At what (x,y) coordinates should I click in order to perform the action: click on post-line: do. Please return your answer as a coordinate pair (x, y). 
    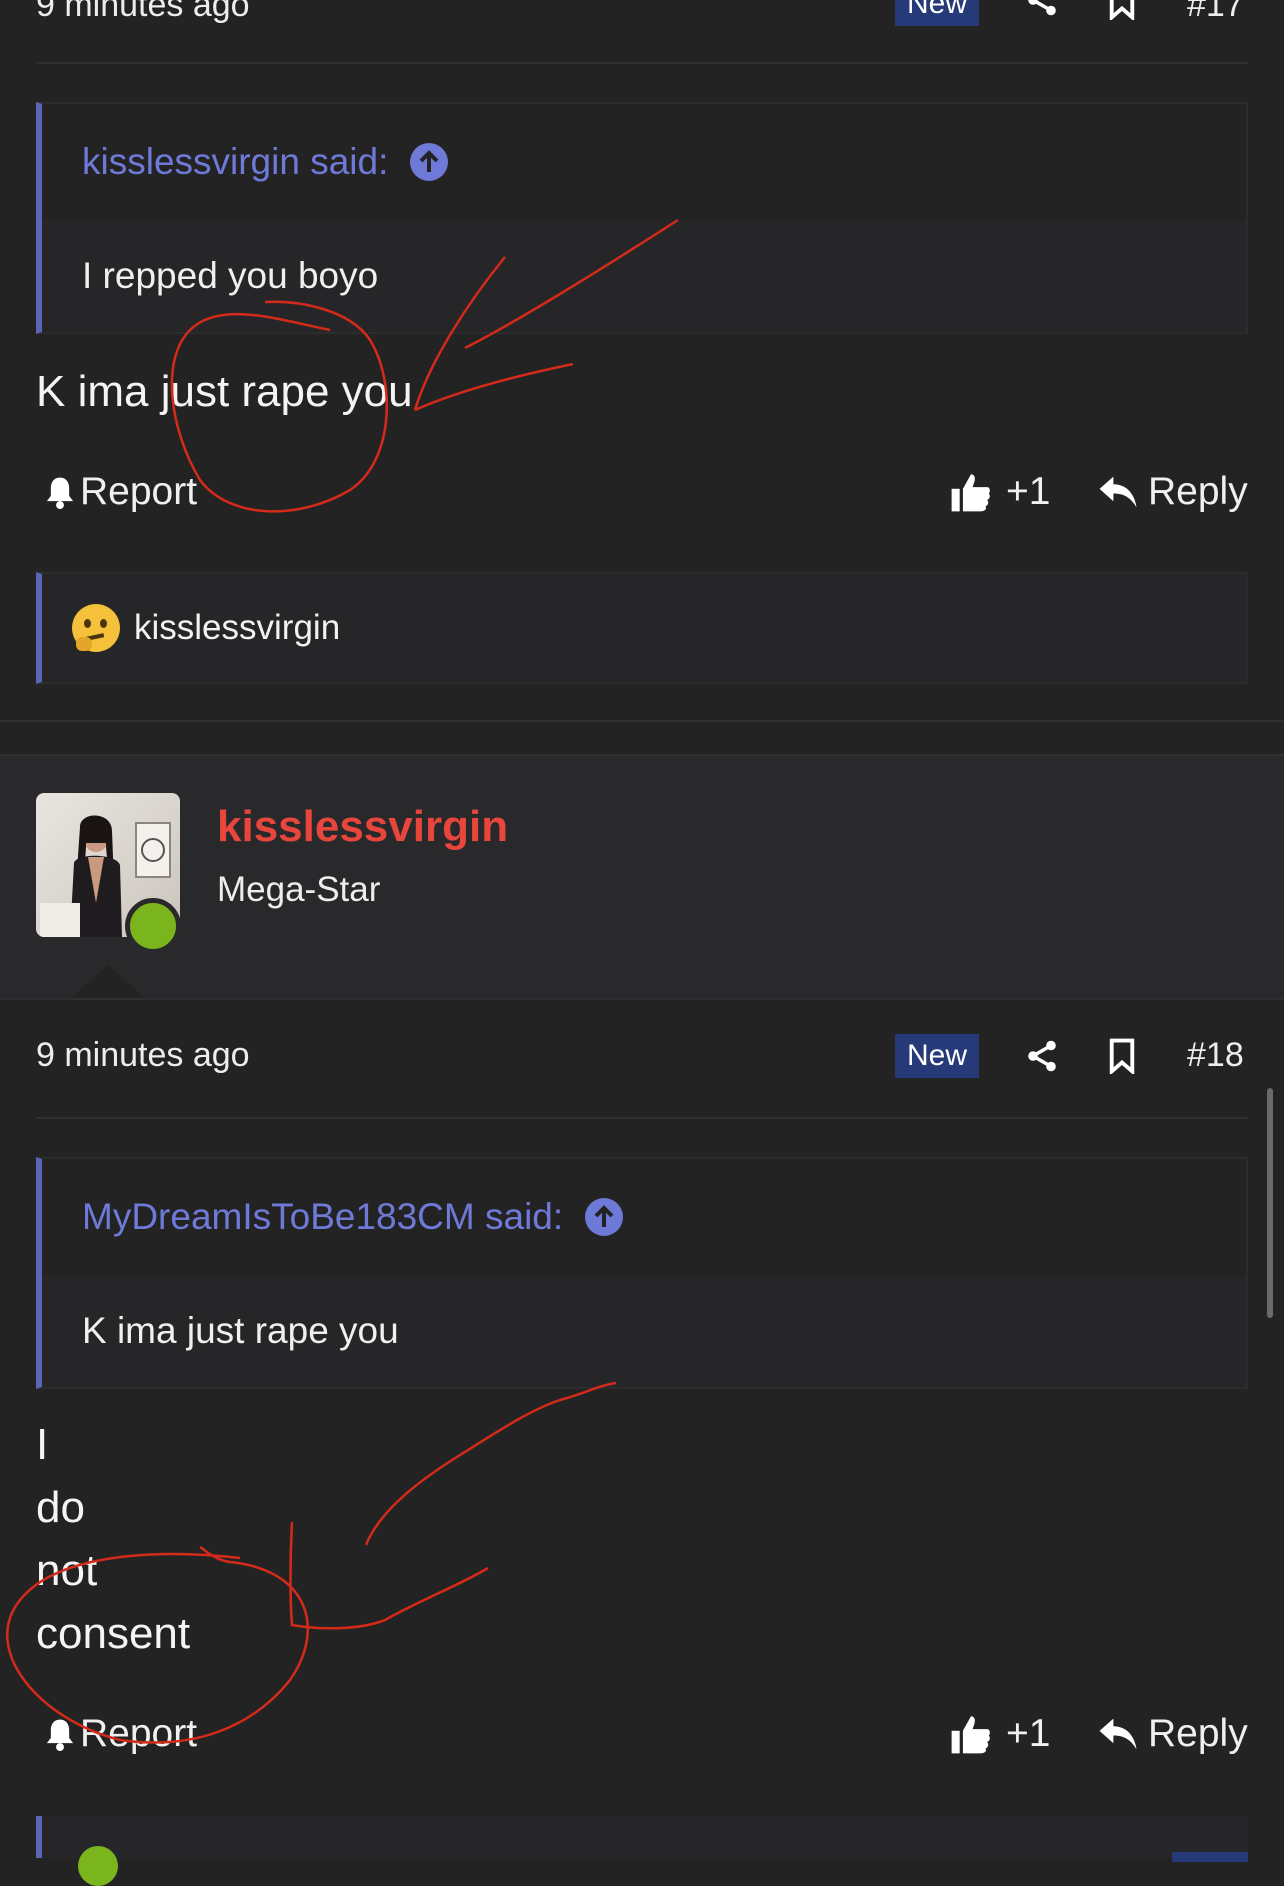
    Looking at the image, I should click on (60, 1507).